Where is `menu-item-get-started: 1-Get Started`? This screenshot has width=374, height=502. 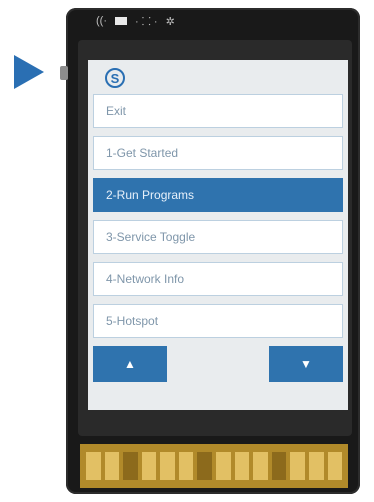 menu-item-get-started: 1-Get Started is located at coordinates (218, 153).